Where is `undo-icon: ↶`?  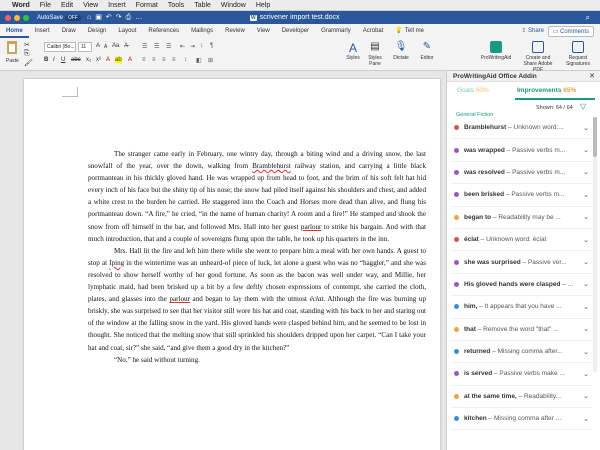 undo-icon: ↶ is located at coordinates (111, 17).